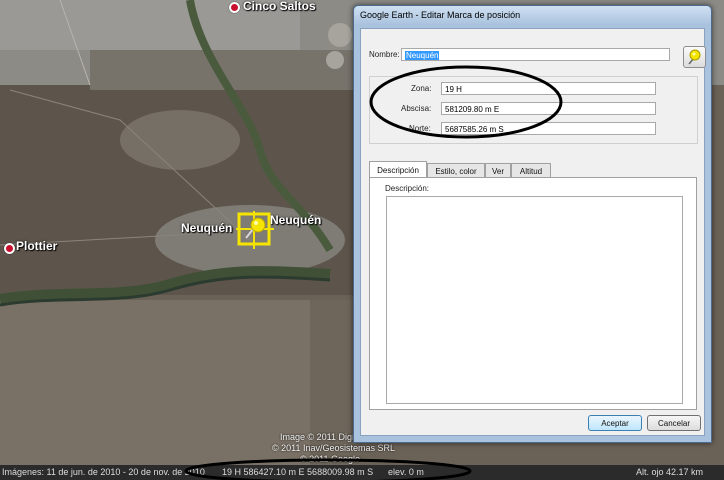  Describe the element at coordinates (456, 170) in the screenshot. I see `tab-estilo-color: Estilo, color` at that location.